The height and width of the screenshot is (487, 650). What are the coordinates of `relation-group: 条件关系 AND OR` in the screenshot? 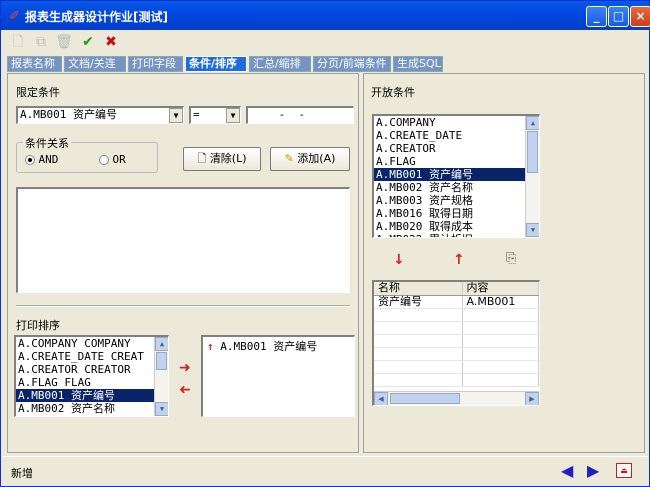 It's located at (87, 154).